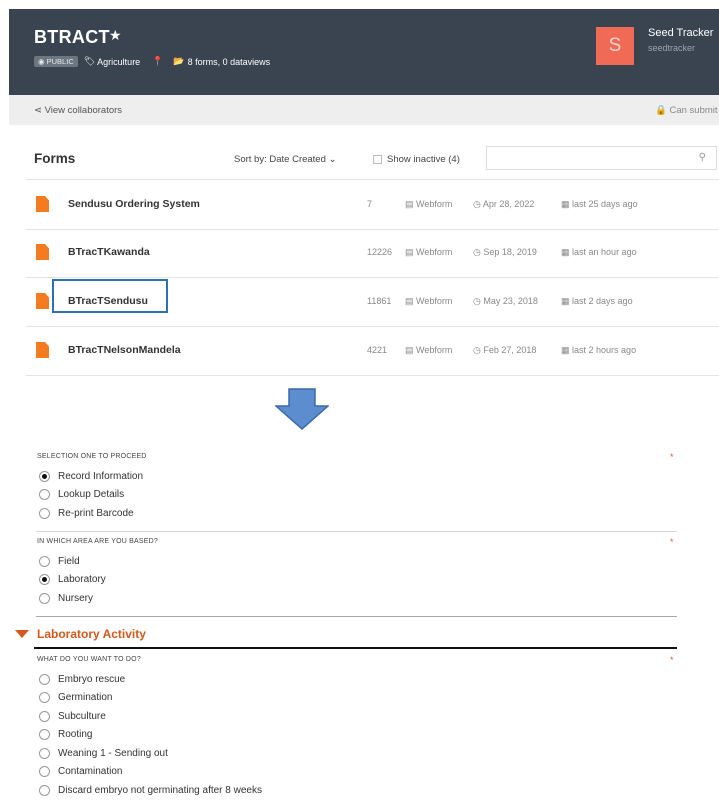  What do you see at coordinates (119, 61) in the screenshot?
I see `category-label: Agriculture` at bounding box center [119, 61].